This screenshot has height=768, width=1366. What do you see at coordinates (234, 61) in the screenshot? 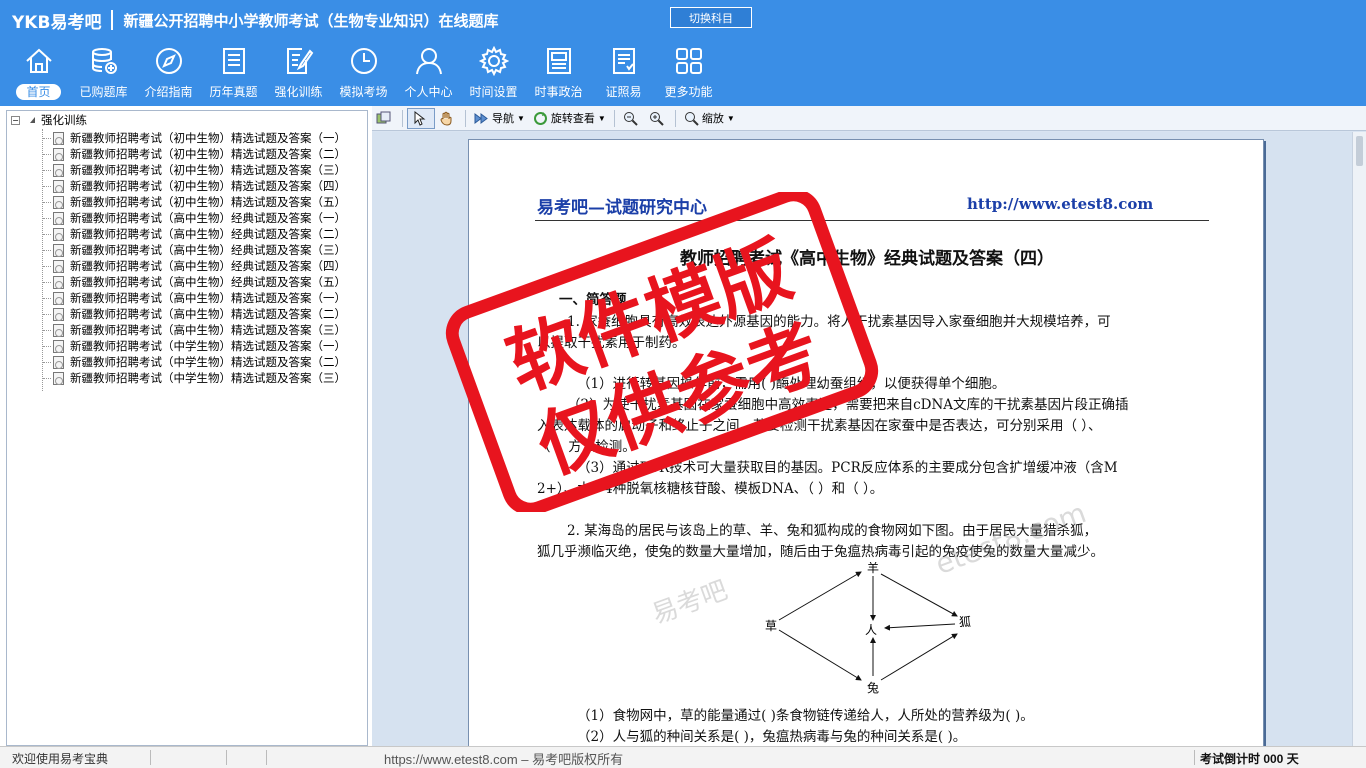
I see `document-list-icon` at bounding box center [234, 61].